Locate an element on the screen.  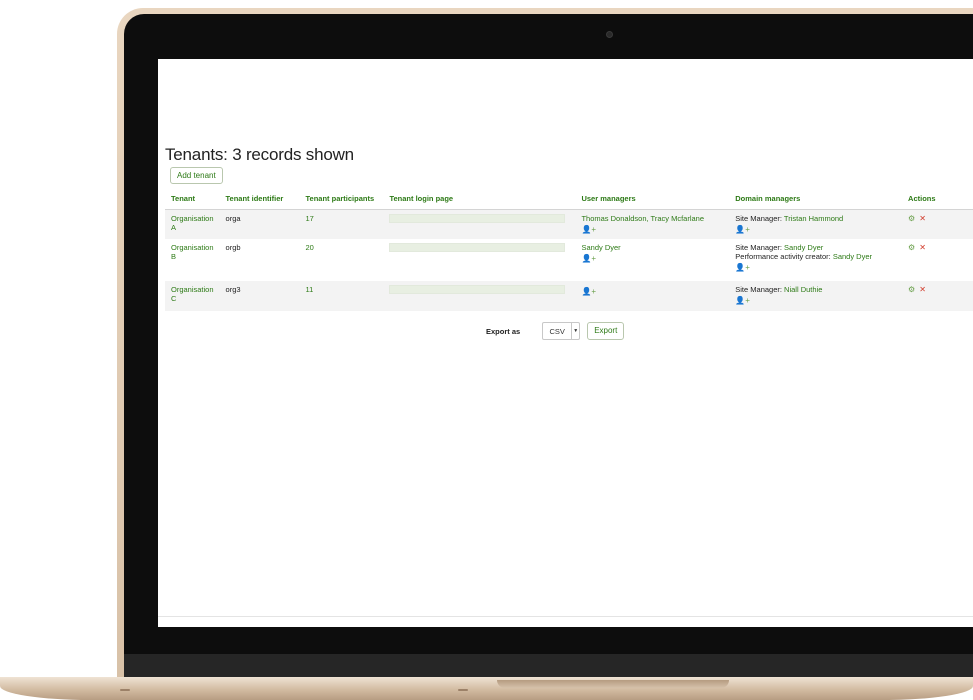
export-format-value: CSV is located at coordinates (557, 331).